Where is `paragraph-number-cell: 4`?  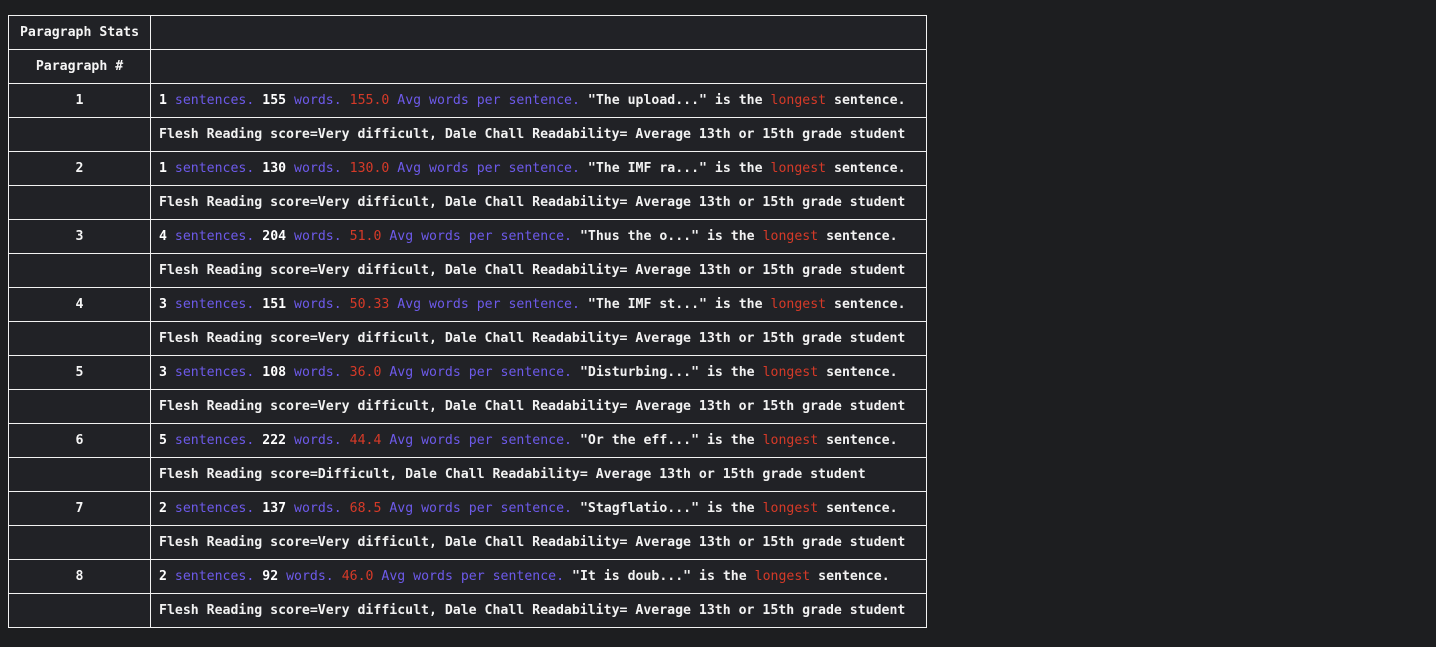 paragraph-number-cell: 4 is located at coordinates (79, 304).